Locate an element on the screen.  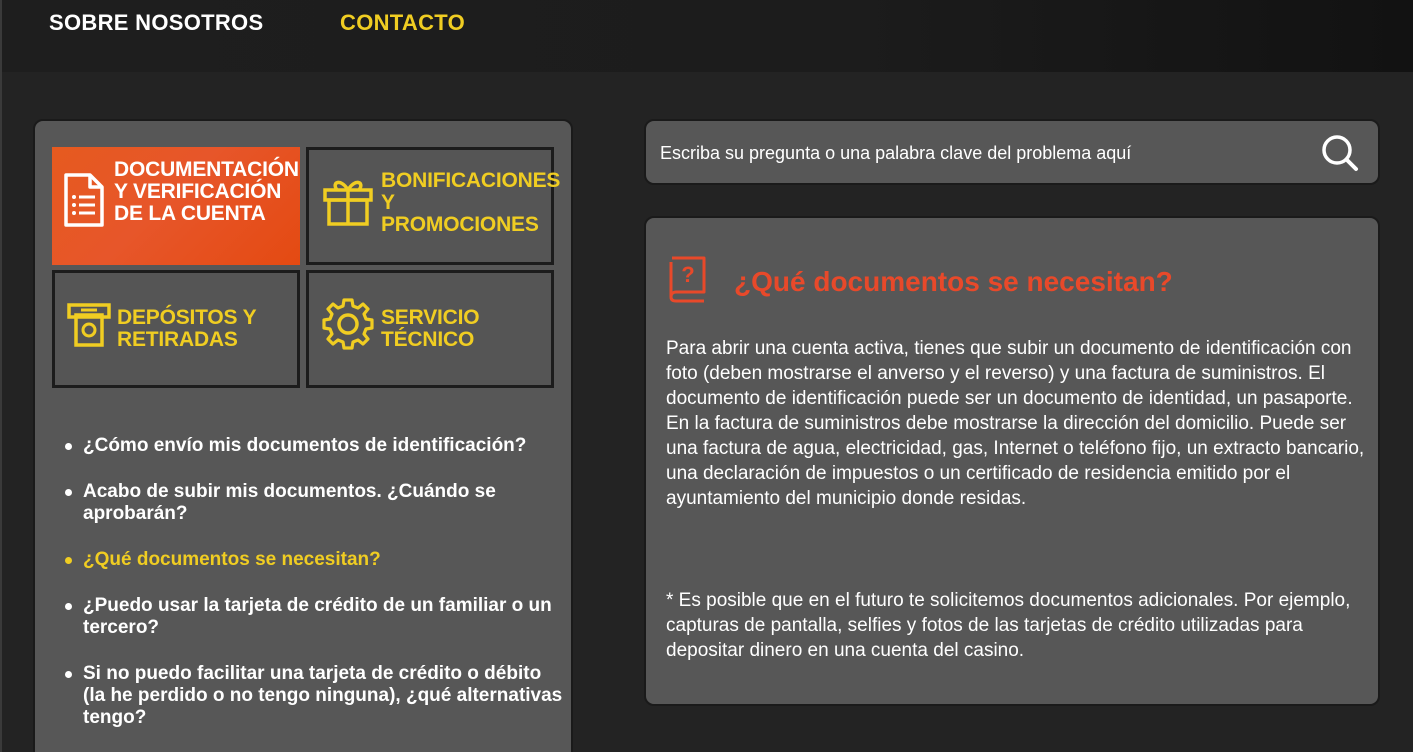
category-tile-tech-support: SERVICIO TÉCNICO is located at coordinates (430, 329).